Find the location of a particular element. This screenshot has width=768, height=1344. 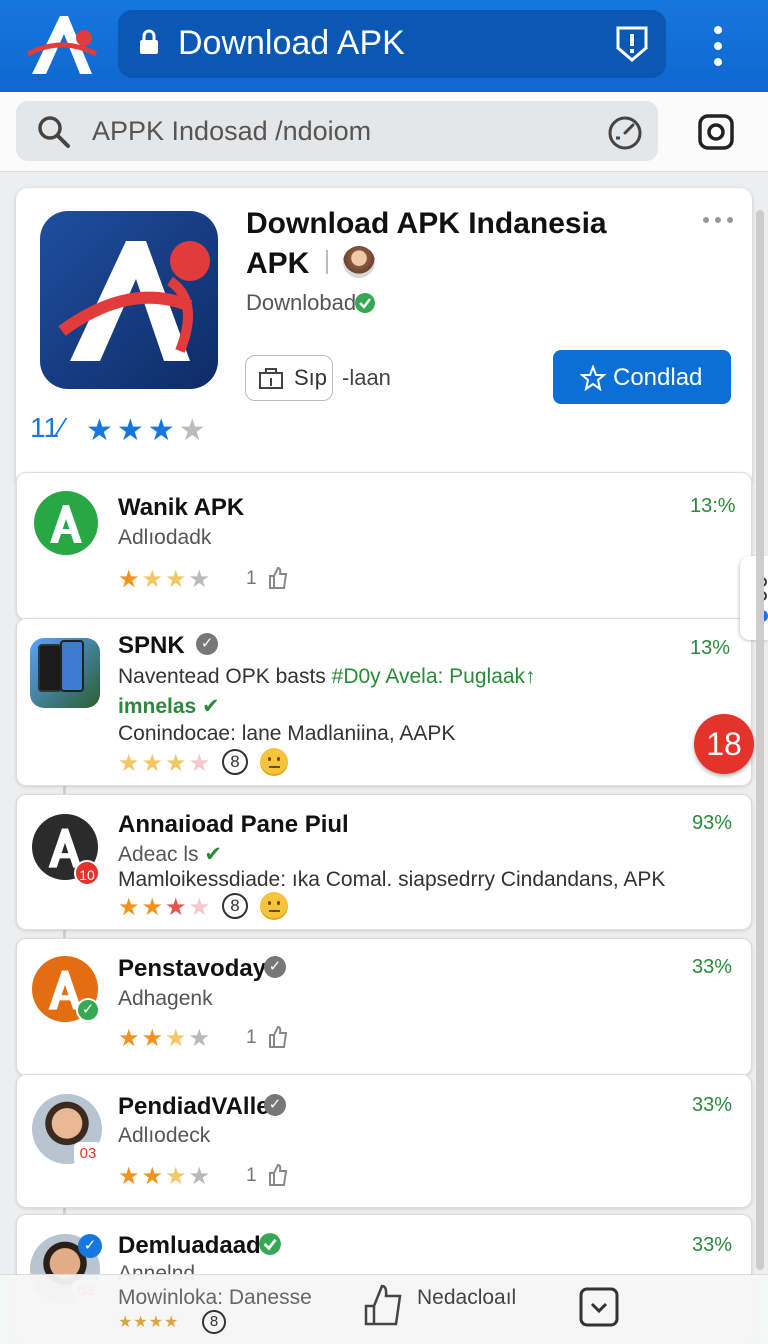

bag-icon is located at coordinates (271, 378).